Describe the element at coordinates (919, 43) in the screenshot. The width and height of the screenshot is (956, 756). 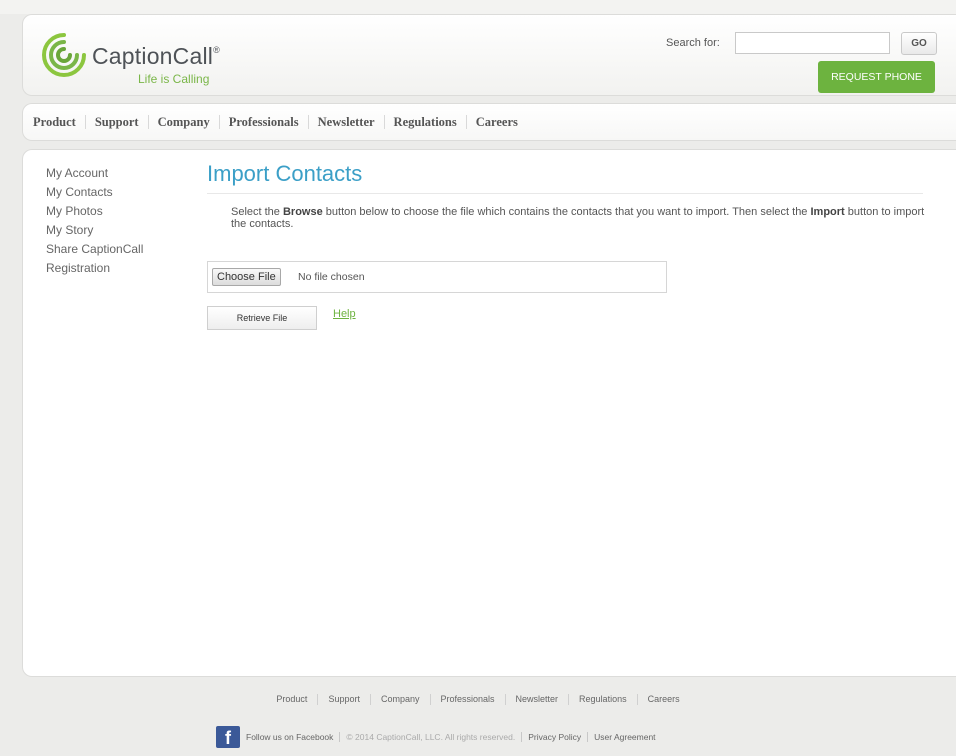
I see `go-button: GO` at that location.